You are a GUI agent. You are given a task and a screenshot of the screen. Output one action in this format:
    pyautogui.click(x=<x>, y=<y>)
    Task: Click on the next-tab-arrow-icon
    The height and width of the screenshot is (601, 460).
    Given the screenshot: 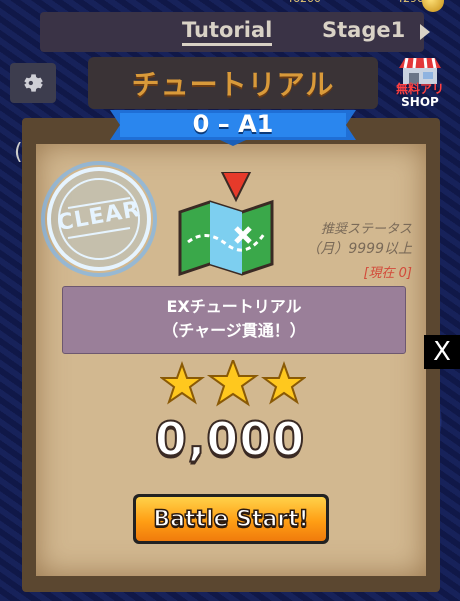 What is the action you would take?
    pyautogui.click(x=425, y=32)
    